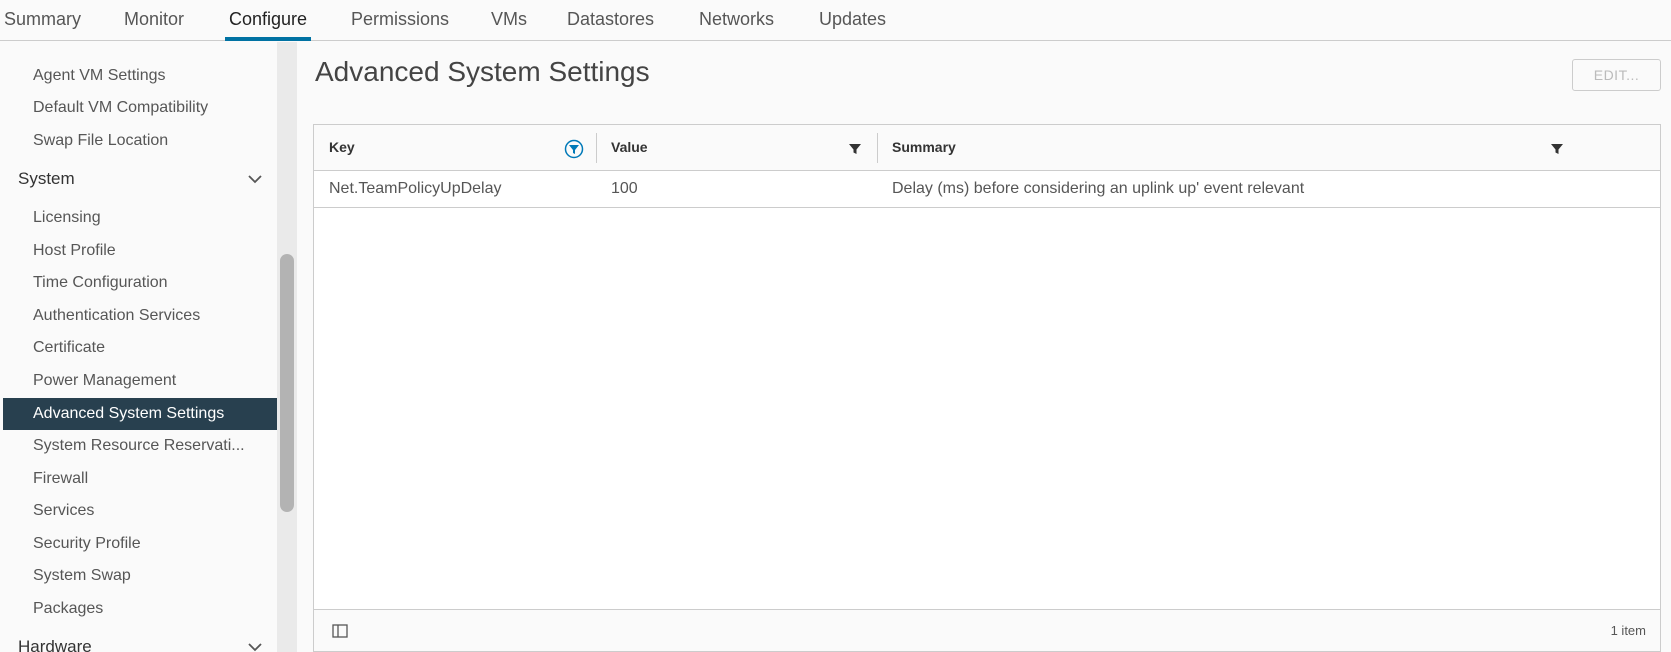 The image size is (1671, 652). Describe the element at coordinates (140, 251) in the screenshot. I see `sidebar-item-host-profile: Host Profile` at that location.